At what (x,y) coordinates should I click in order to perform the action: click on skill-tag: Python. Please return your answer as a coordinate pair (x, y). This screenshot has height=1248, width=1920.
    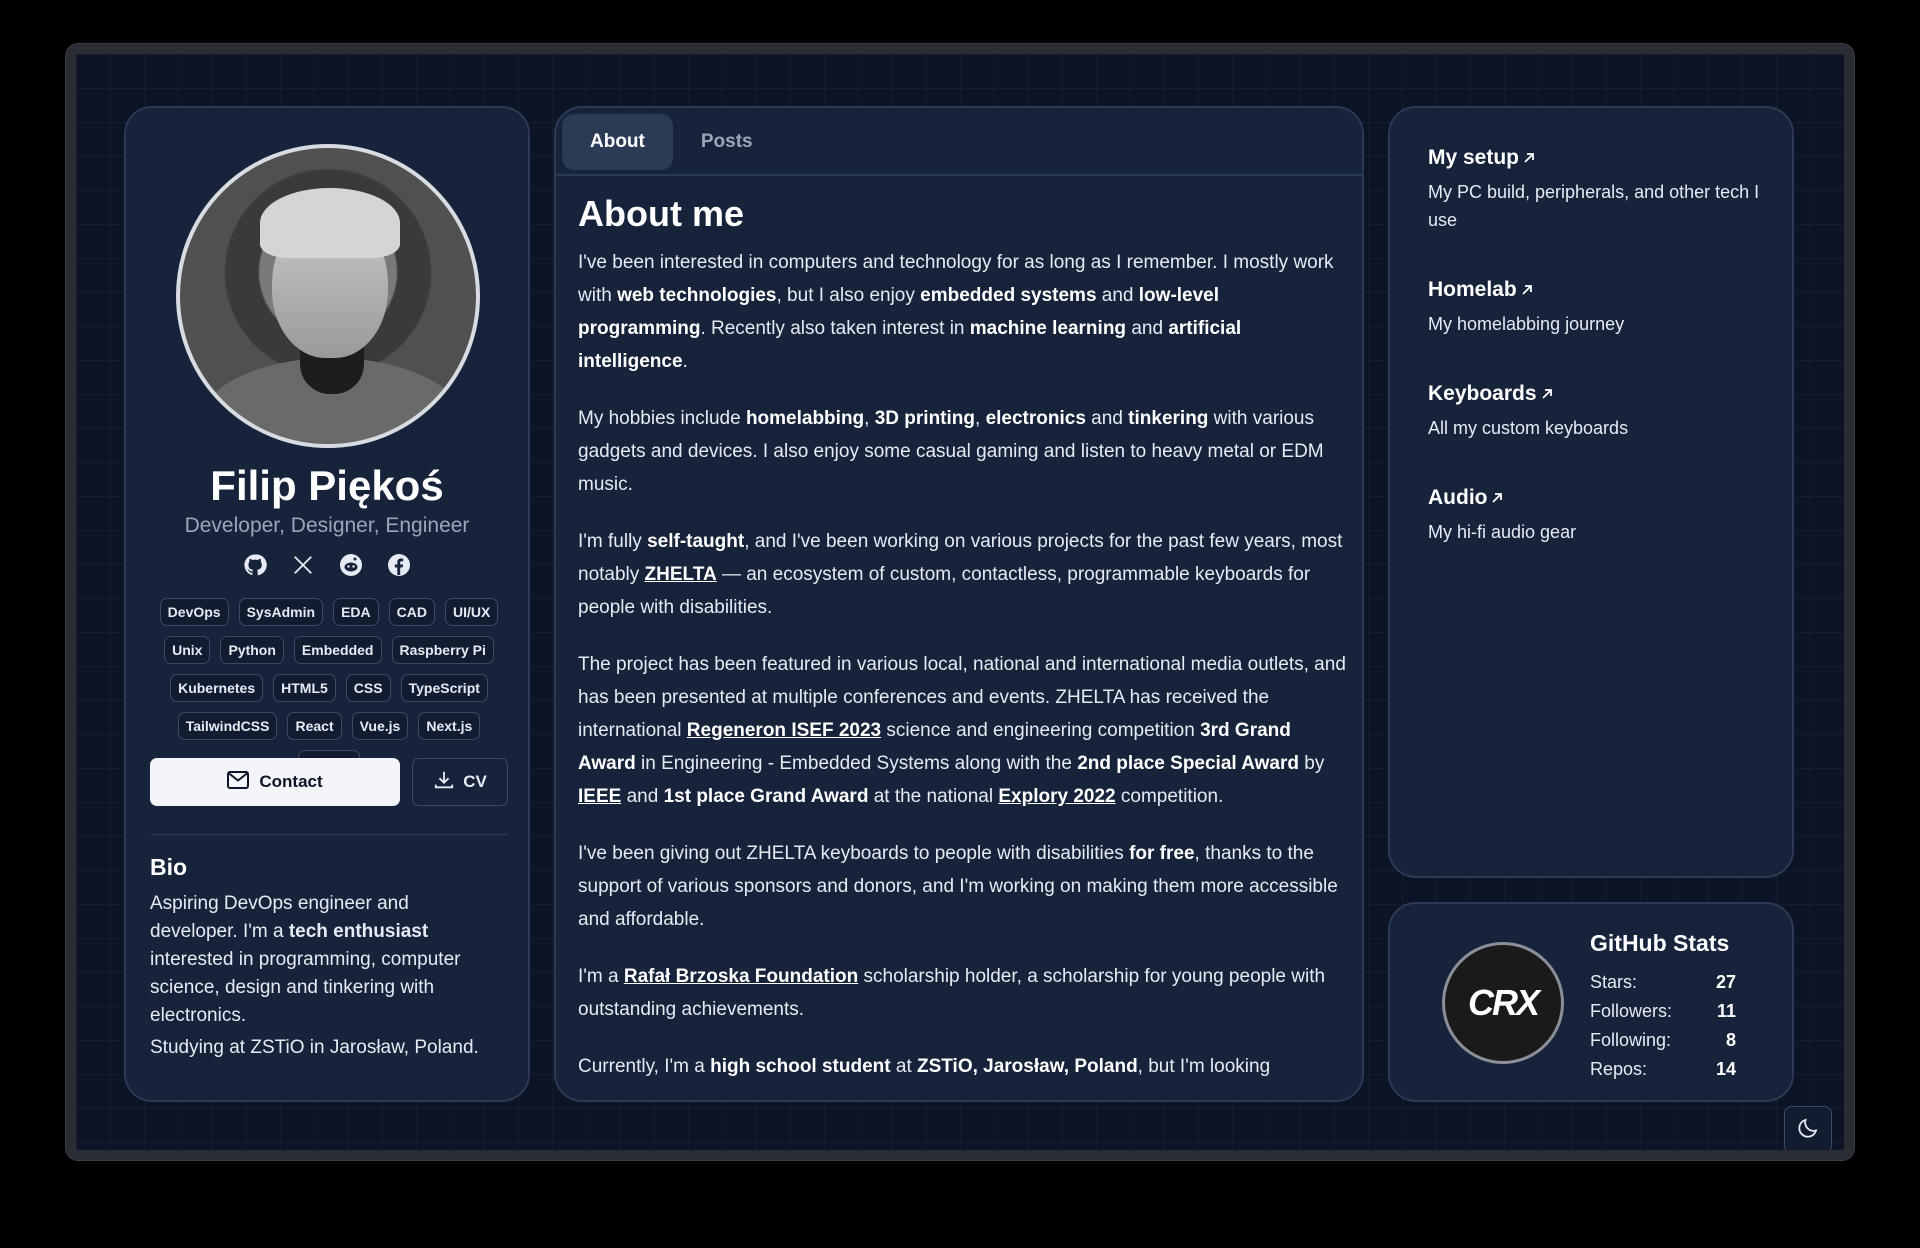
    Looking at the image, I should click on (252, 650).